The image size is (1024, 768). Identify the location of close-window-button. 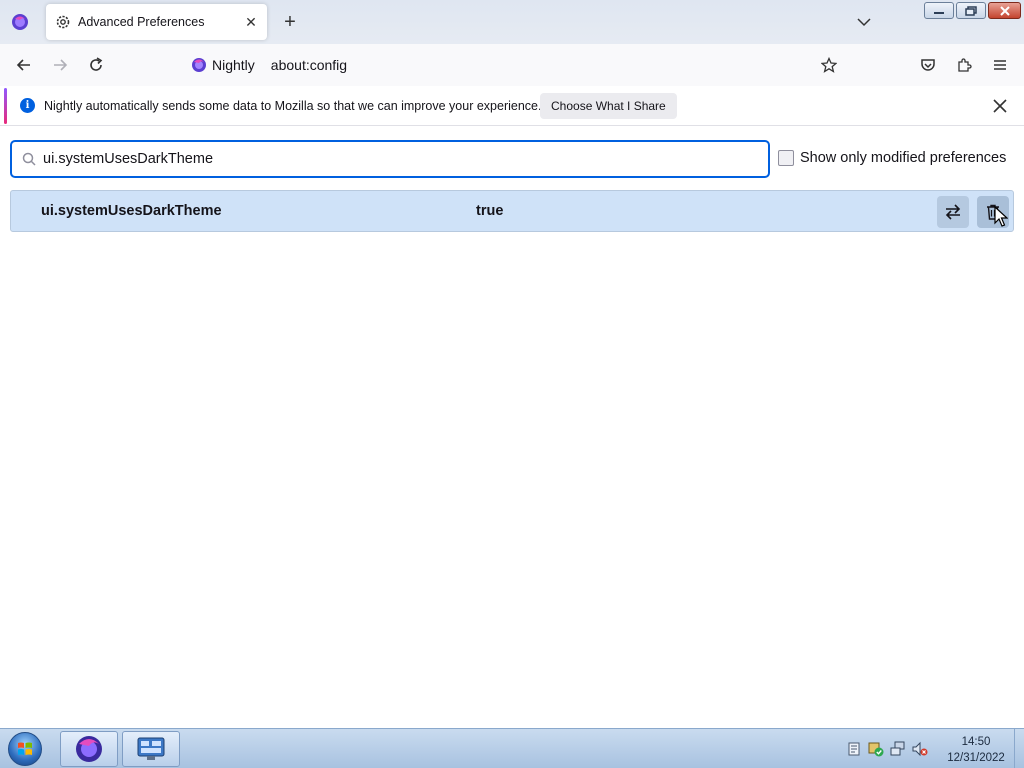
(1004, 10).